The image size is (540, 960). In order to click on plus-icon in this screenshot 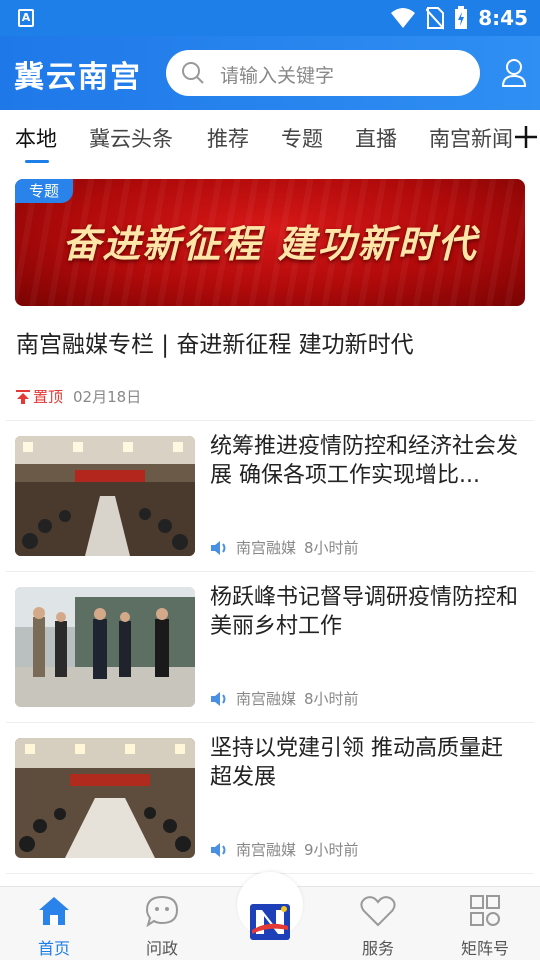, I will do `click(526, 137)`.